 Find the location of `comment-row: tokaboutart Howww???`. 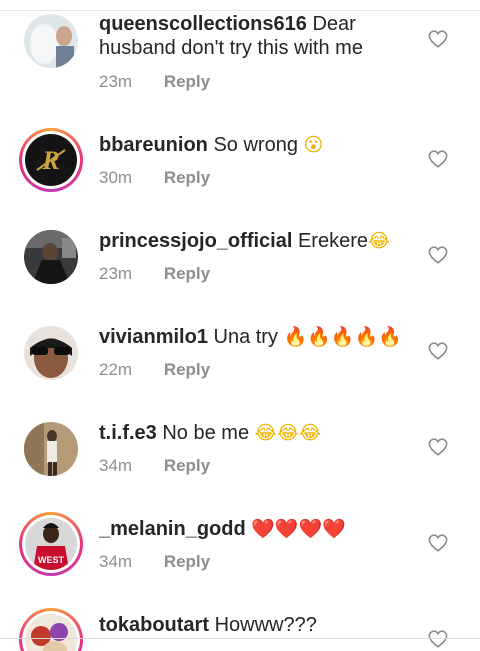

comment-row: tokaboutart Howww??? is located at coordinates (240, 613).